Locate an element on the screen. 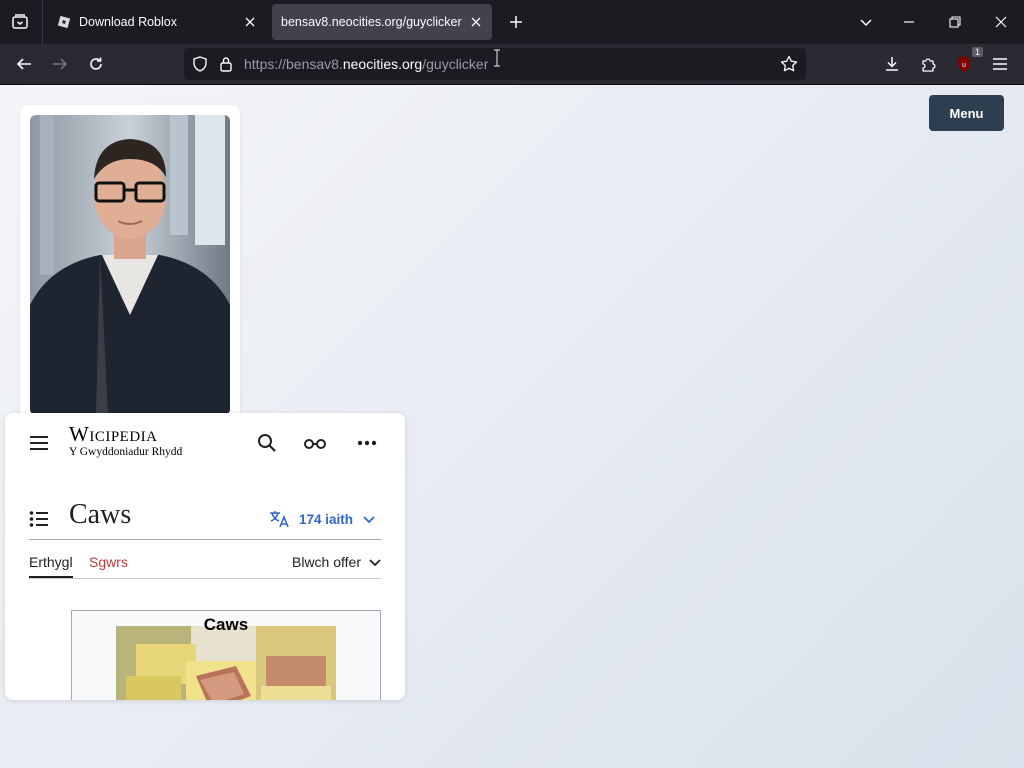  forward-button is located at coordinates (60, 64).